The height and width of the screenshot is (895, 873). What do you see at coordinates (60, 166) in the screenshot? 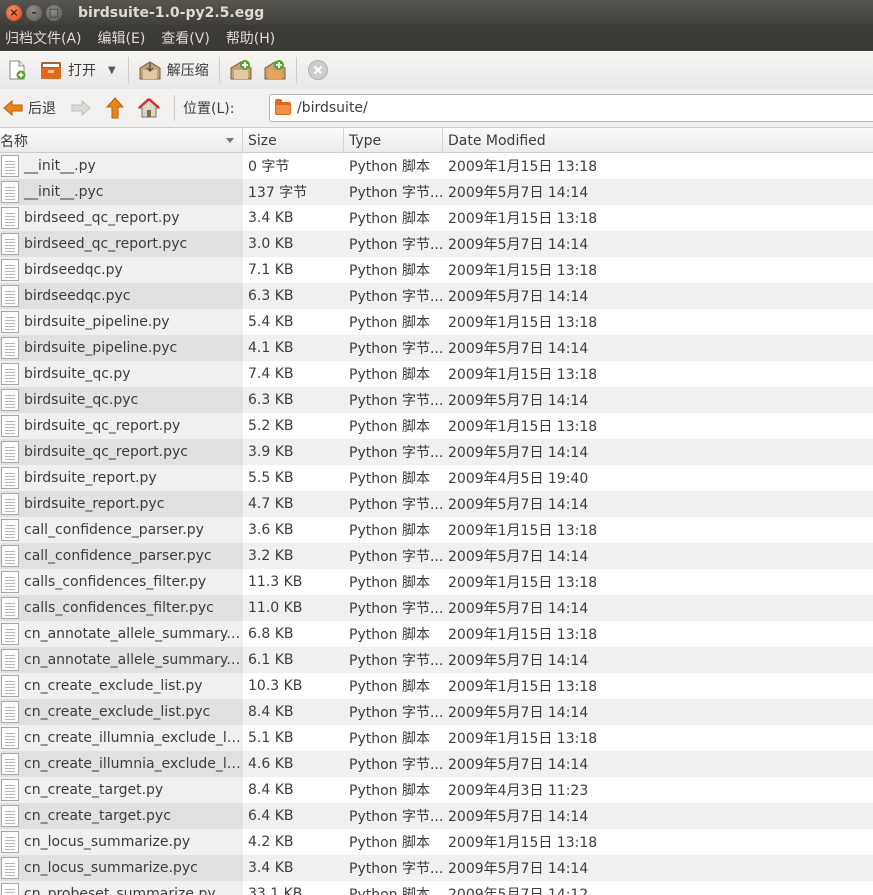
I see `file-name: __init__.py` at bounding box center [60, 166].